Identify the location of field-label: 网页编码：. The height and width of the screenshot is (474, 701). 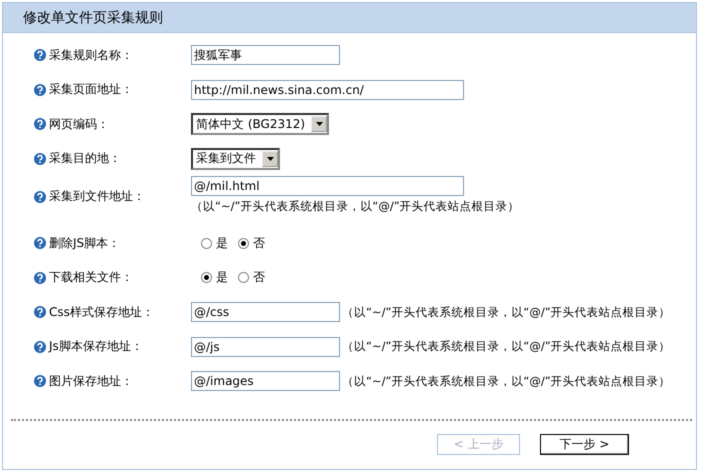
(79, 124).